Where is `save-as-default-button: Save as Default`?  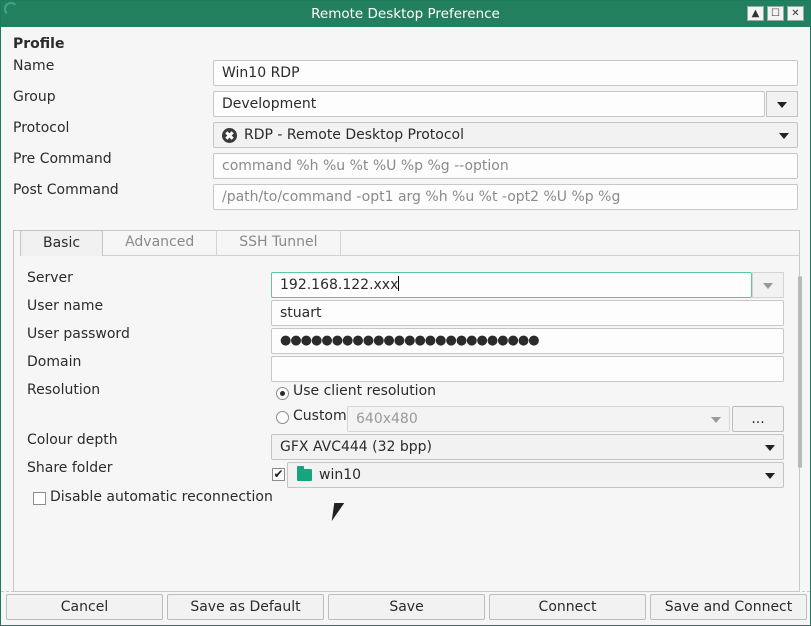 save-as-default-button: Save as Default is located at coordinates (245, 607).